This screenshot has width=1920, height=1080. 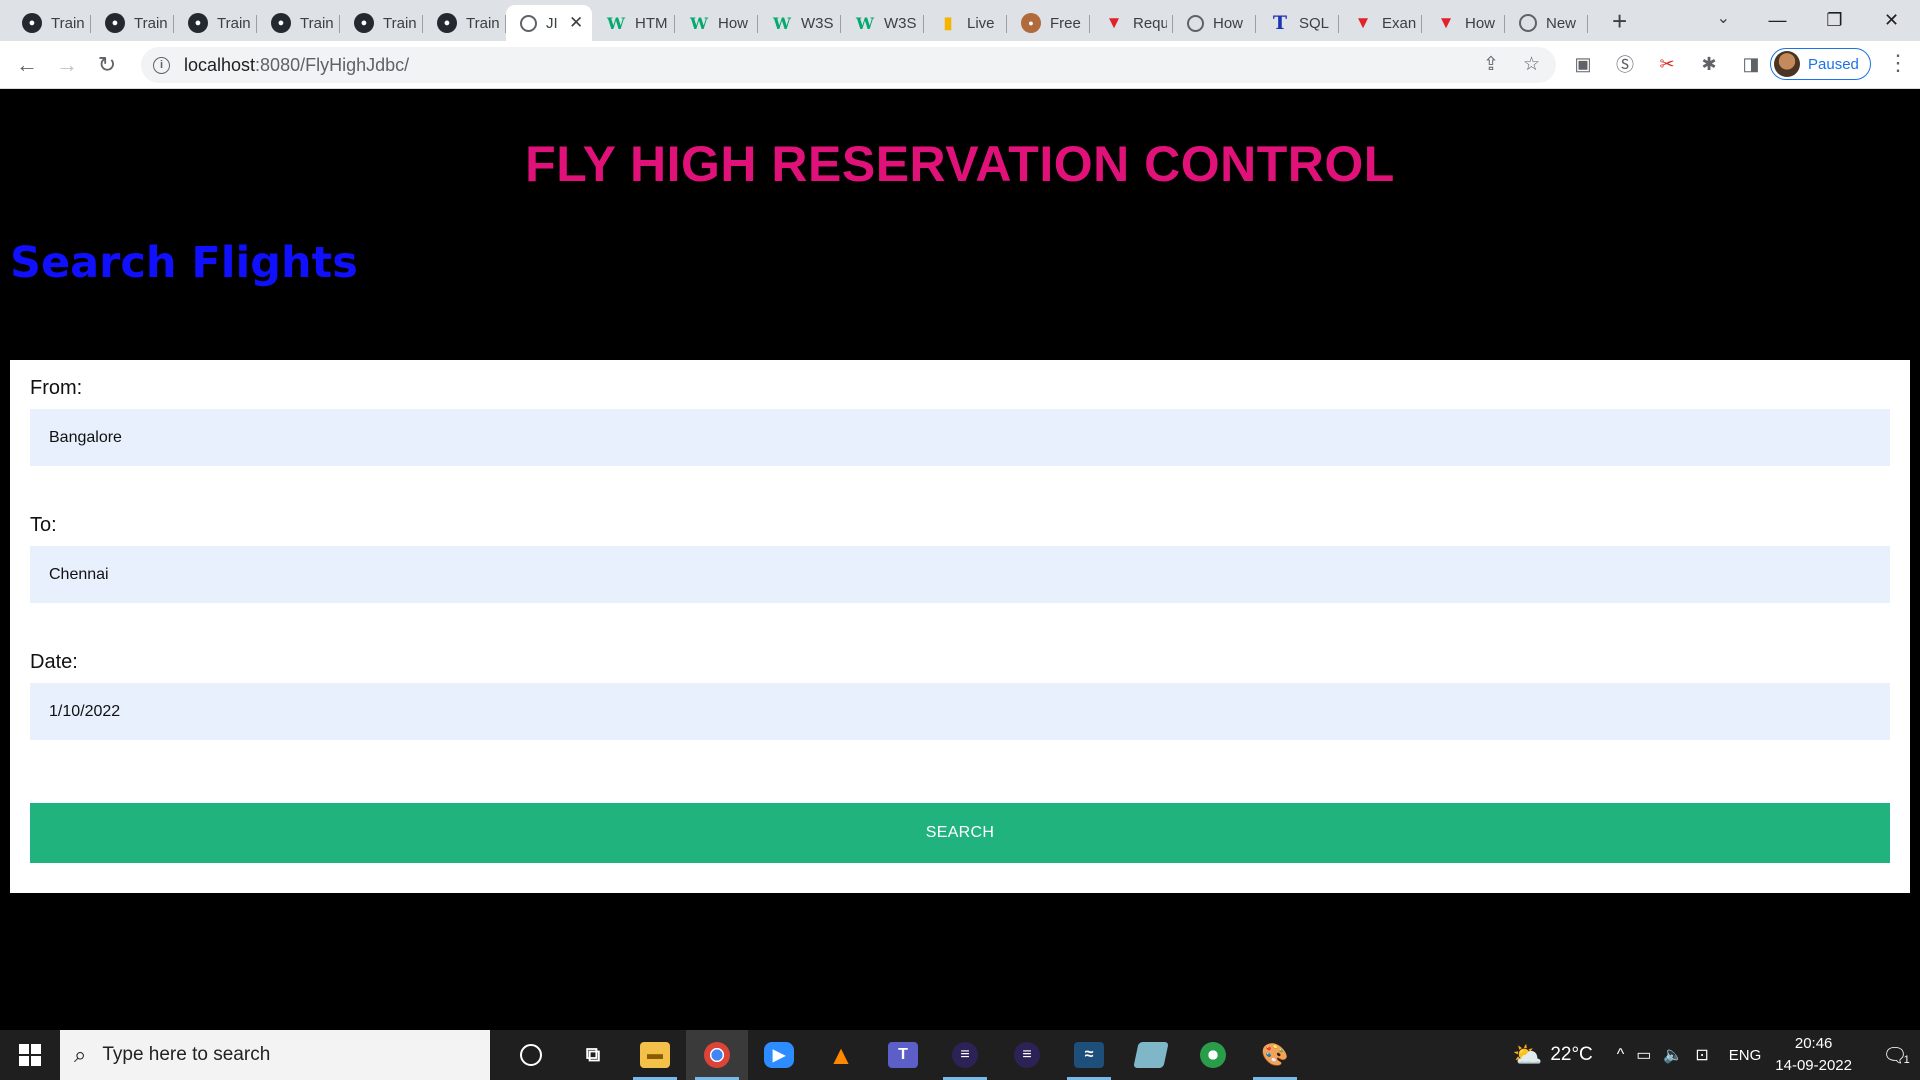 I want to click on bookmark-star-icon: ☆, so click(x=1531, y=64).